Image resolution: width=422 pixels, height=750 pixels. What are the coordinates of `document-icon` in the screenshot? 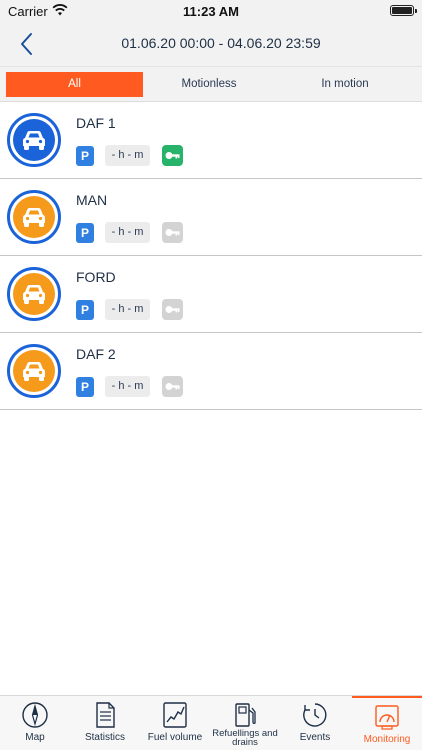 It's located at (105, 715).